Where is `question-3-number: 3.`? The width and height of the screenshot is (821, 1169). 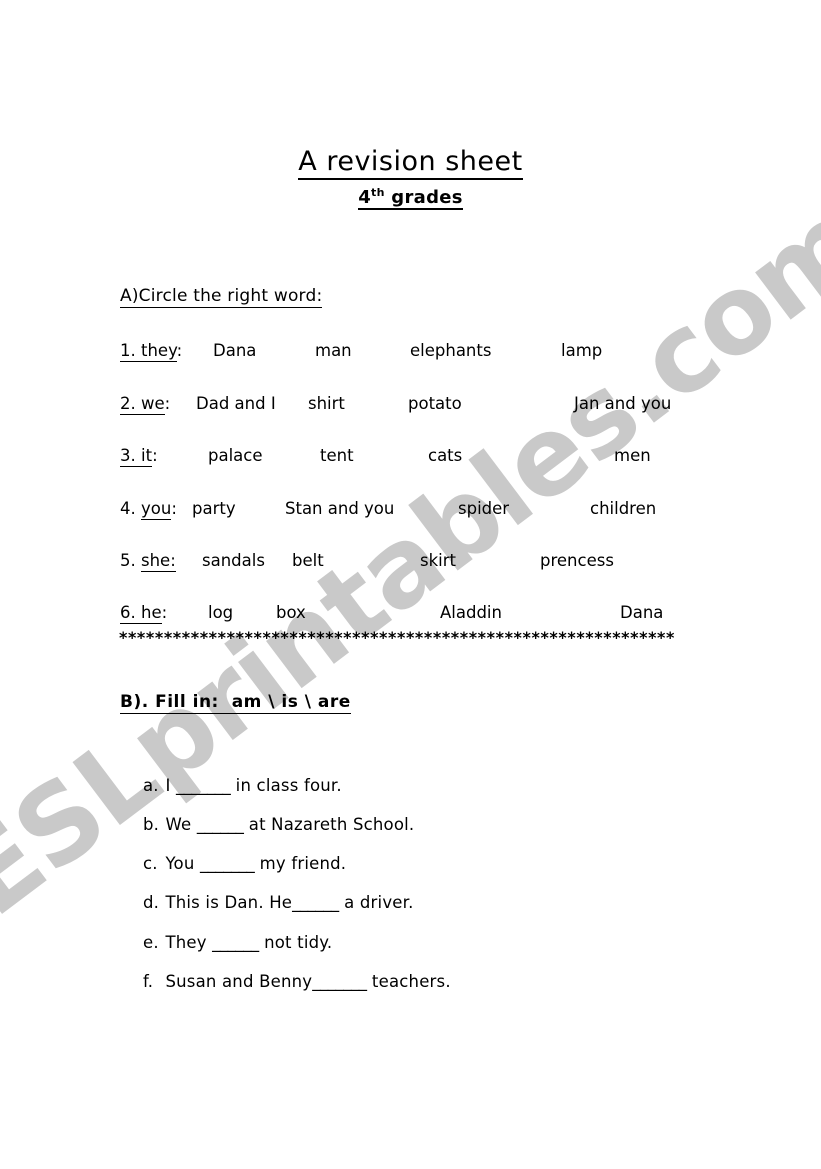
question-3-number: 3. is located at coordinates (128, 456).